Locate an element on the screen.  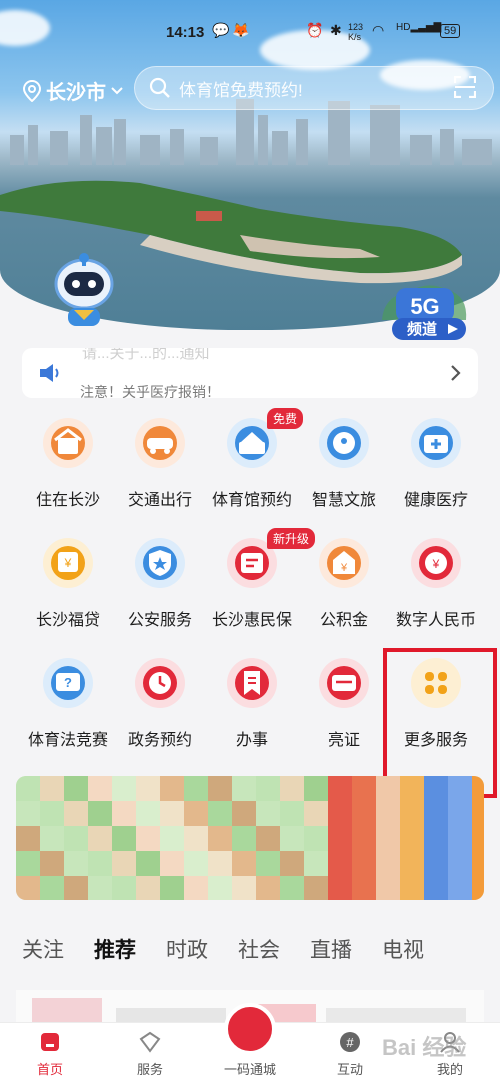
notice-bar: 请...关于...的...通知 注意！关乎医疗报销！ is located at coordinates (250, 373).